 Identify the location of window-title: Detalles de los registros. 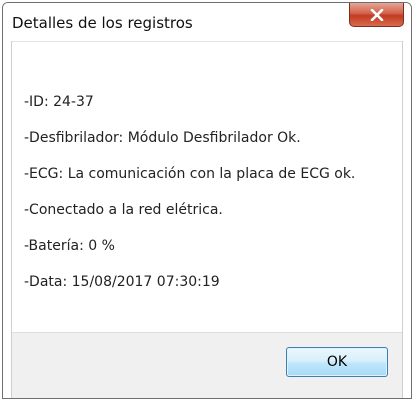
(102, 23).